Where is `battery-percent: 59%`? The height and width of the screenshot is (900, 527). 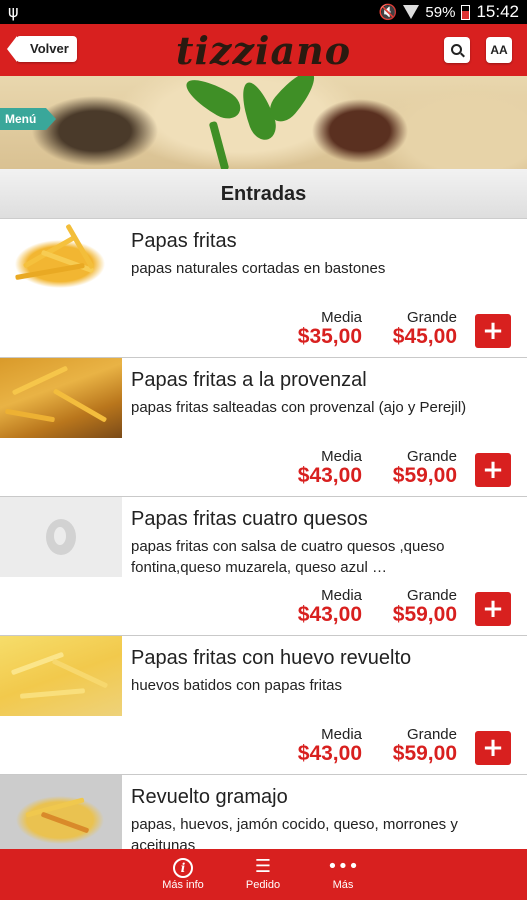
battery-percent: 59% is located at coordinates (440, 12).